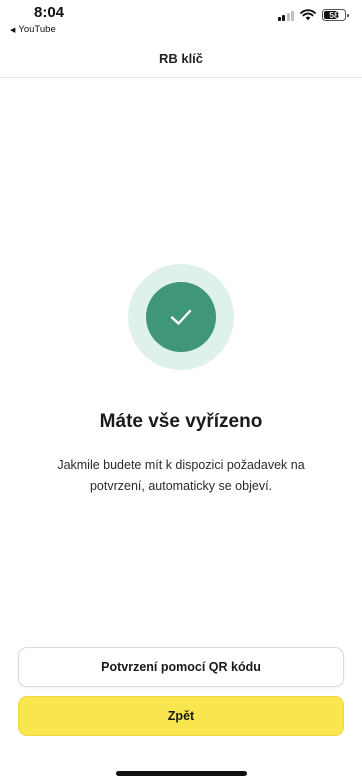  Describe the element at coordinates (13, 30) in the screenshot. I see `back-triangle-icon: ◀` at that location.